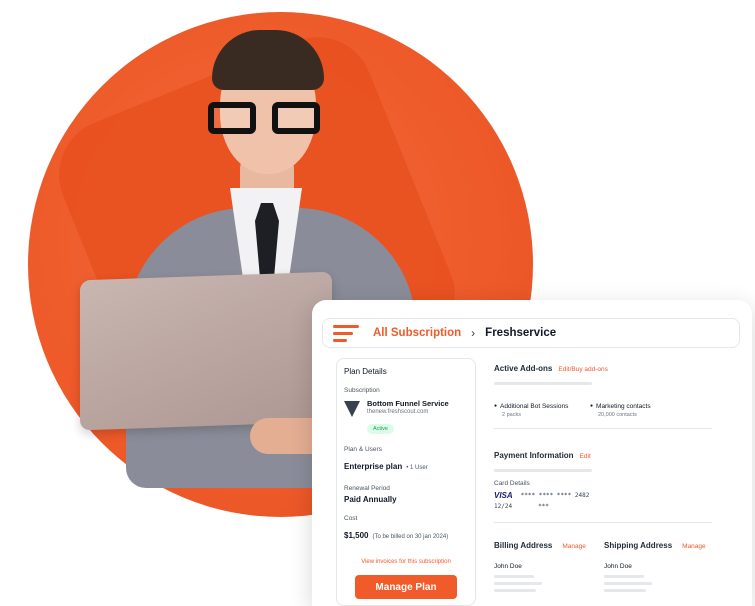  Describe the element at coordinates (508, 566) in the screenshot. I see `billing-name: John Doe` at that location.